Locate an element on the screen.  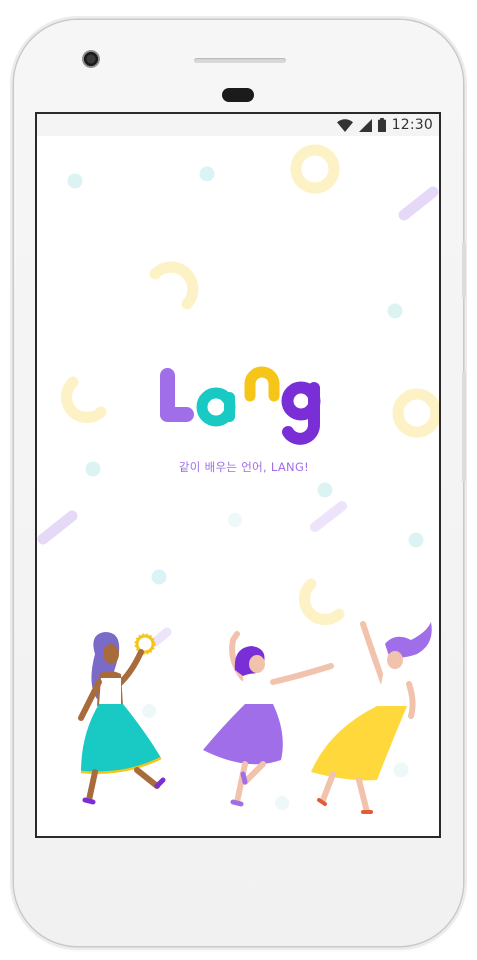
power-button is located at coordinates (464, 427).